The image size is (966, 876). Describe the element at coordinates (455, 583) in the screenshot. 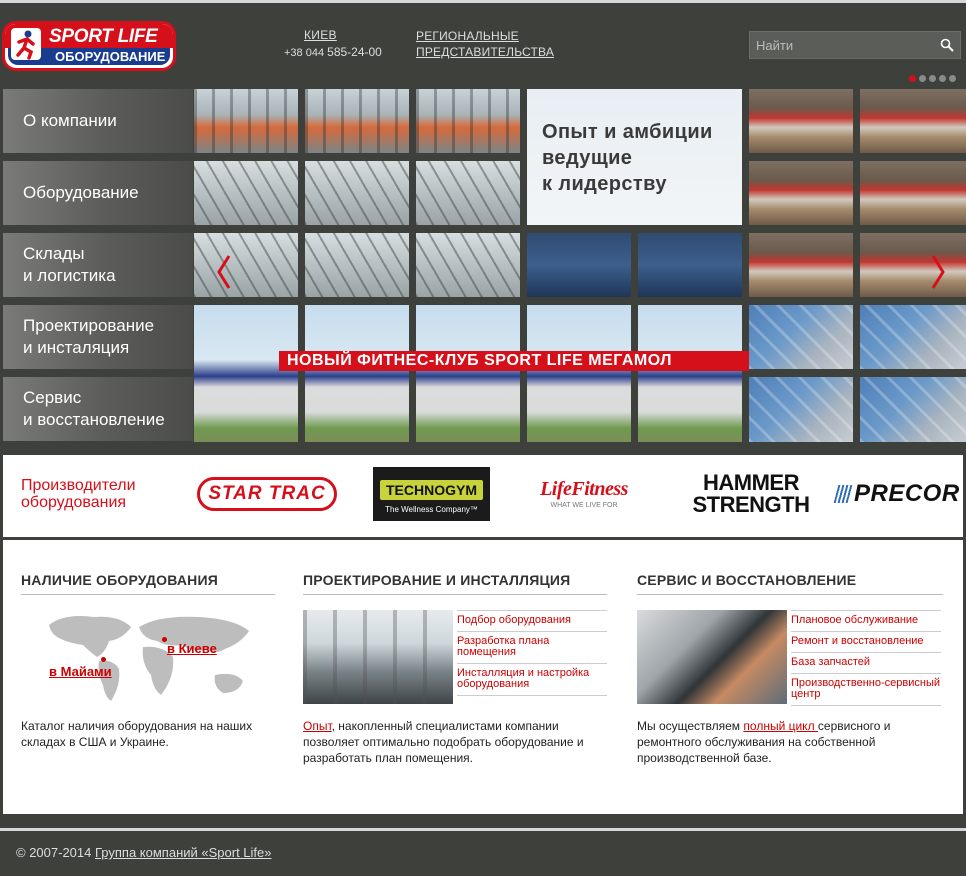

I see `section-title: ПРОЕКТИРОВАНИЕ И ИНСТАЛЛЯЦИЯ` at that location.